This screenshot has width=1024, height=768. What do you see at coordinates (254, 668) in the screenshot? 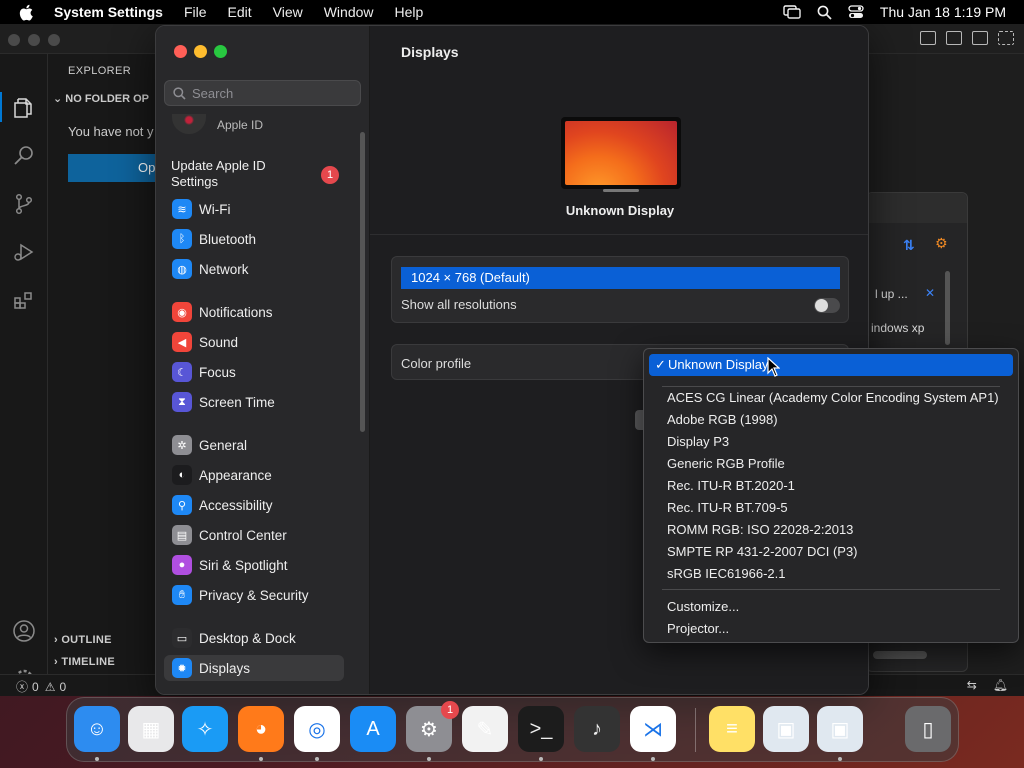
I see `sidebar-item-displays: ✹ Displays` at bounding box center [254, 668].